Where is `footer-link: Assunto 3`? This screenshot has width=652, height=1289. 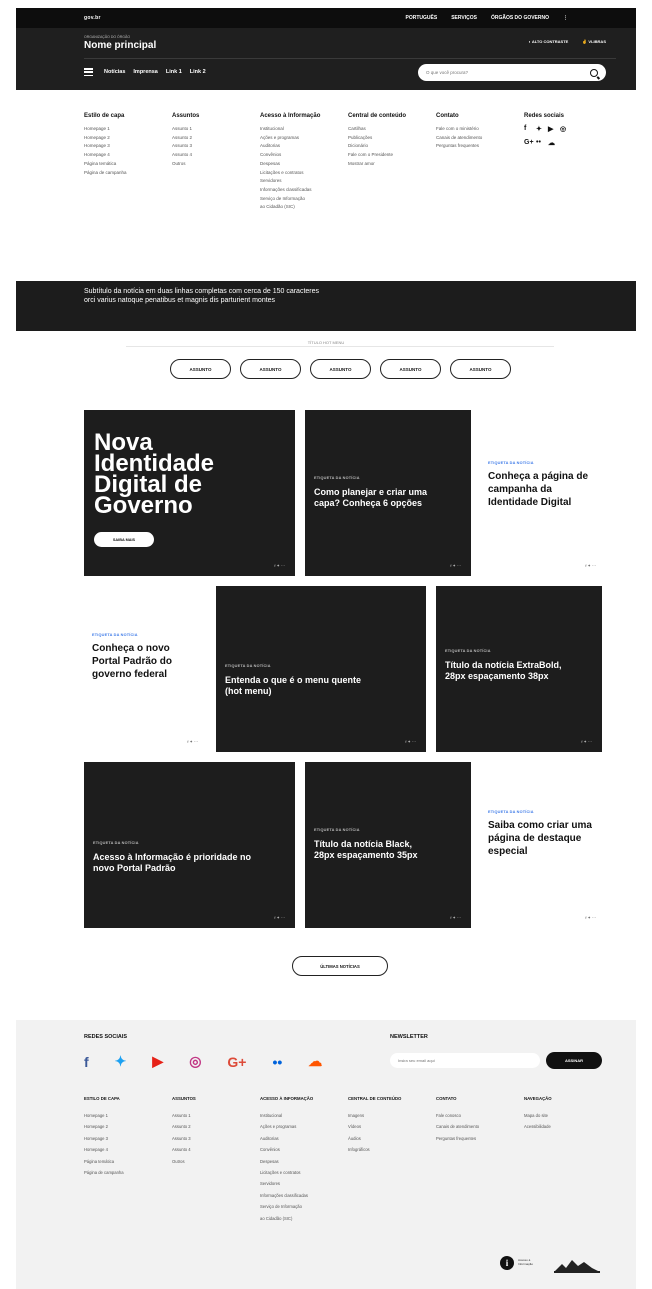 footer-link: Assunto 3 is located at coordinates (184, 1138).